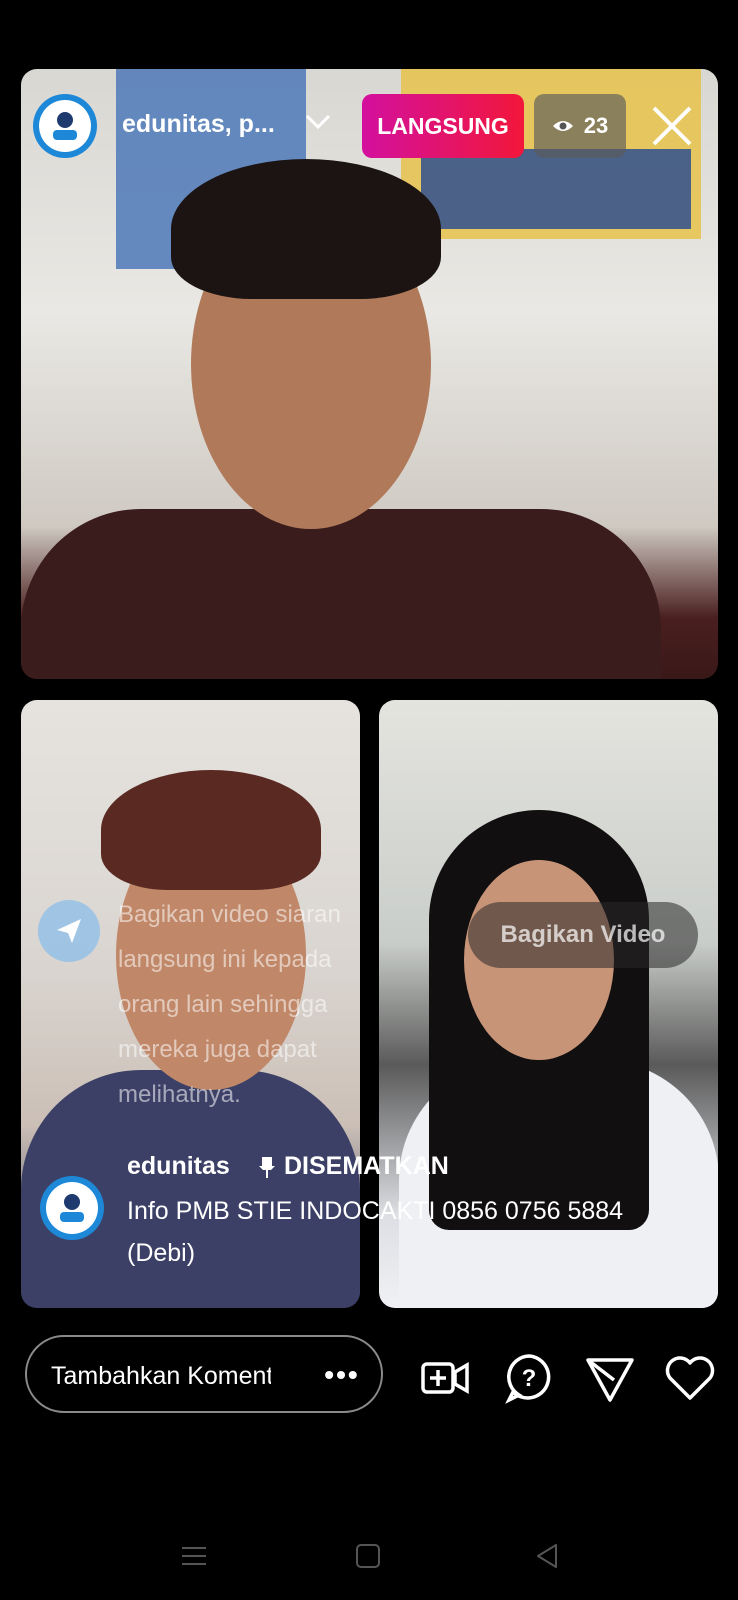  I want to click on host-hair, so click(306, 229).